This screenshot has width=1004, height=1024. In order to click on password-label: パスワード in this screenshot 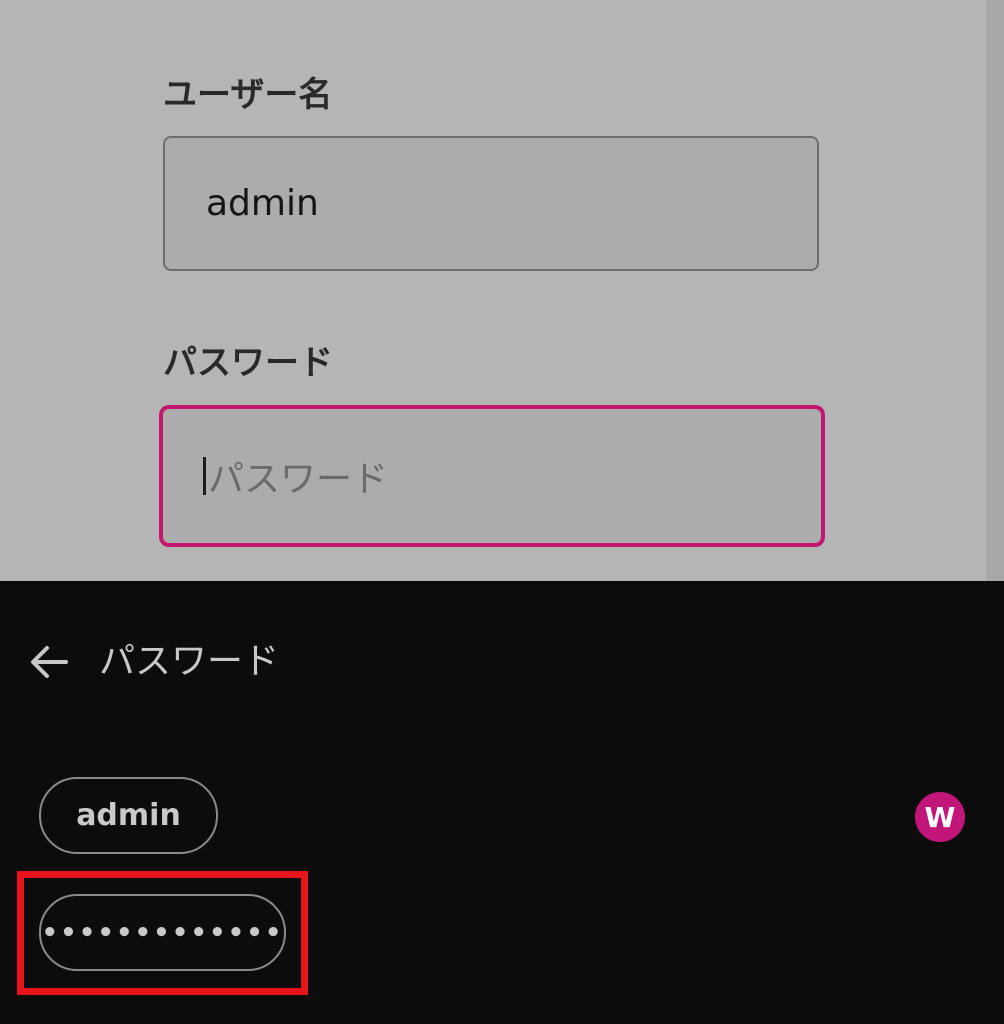, I will do `click(248, 363)`.